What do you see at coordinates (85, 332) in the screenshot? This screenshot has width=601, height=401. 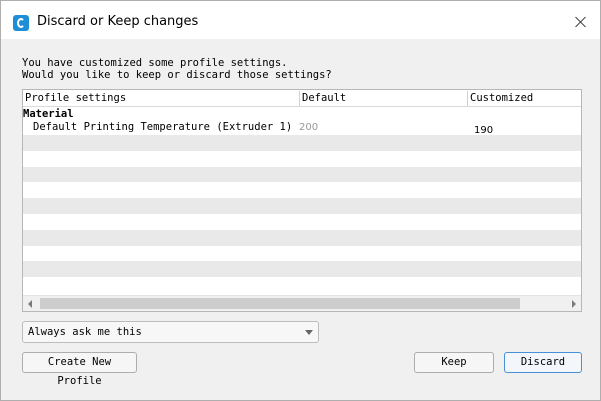 I see `dropdown-selected-value: Always ask me this` at bounding box center [85, 332].